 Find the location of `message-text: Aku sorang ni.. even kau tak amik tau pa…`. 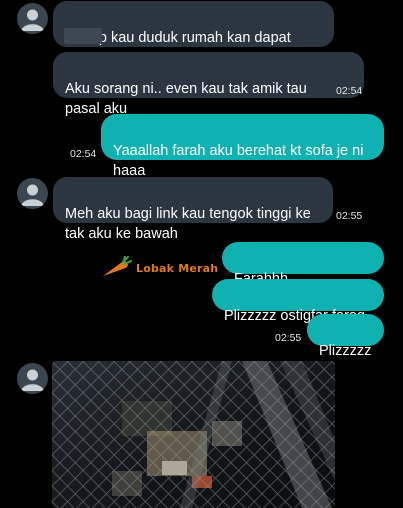

message-text: Aku sorang ni.. even kau tak amik tau pa… is located at coordinates (186, 99).